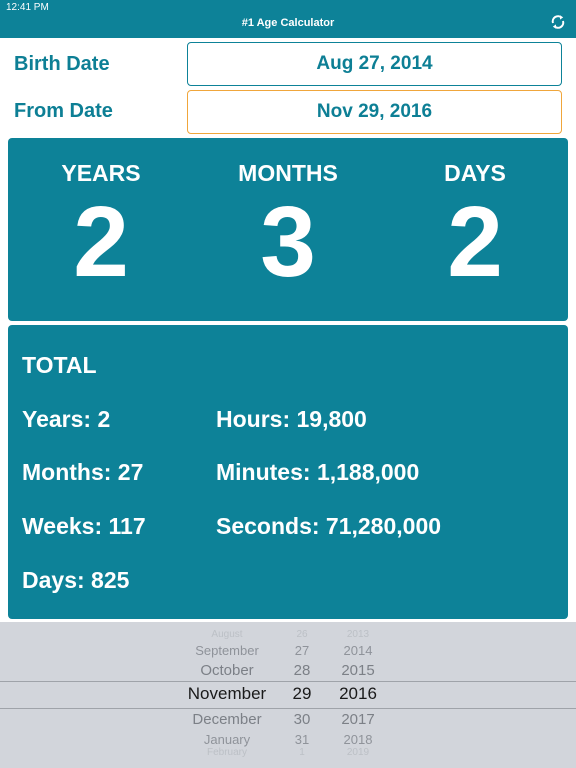 This screenshot has height=768, width=576. Describe the element at coordinates (227, 670) in the screenshot. I see `picker-month-item: October` at that location.